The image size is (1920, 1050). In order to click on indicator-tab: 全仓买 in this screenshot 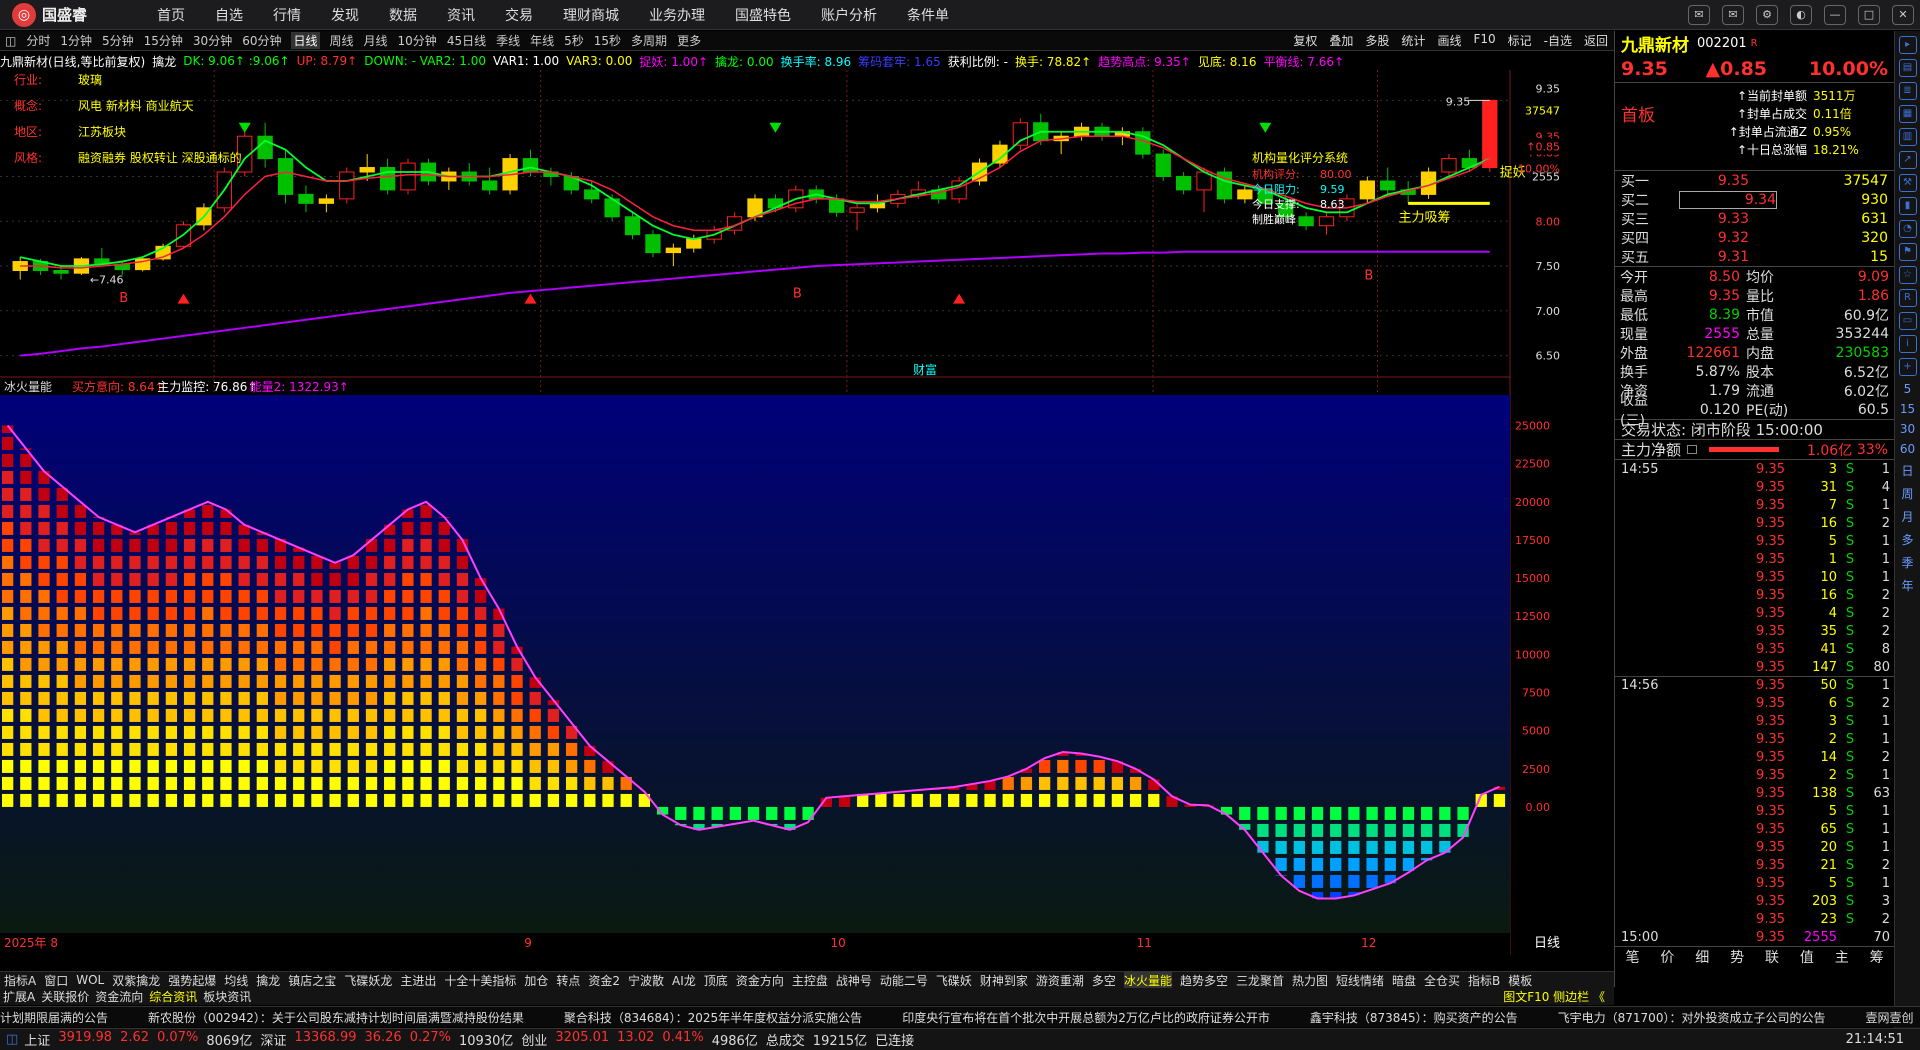, I will do `click(1442, 980)`.